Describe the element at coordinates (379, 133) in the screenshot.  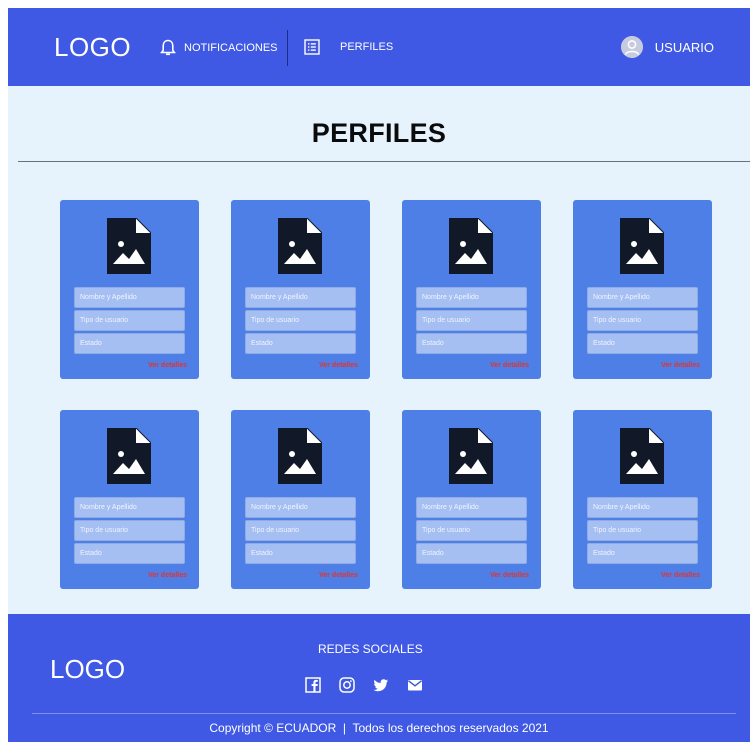
I see `page-title: PERFILES` at that location.